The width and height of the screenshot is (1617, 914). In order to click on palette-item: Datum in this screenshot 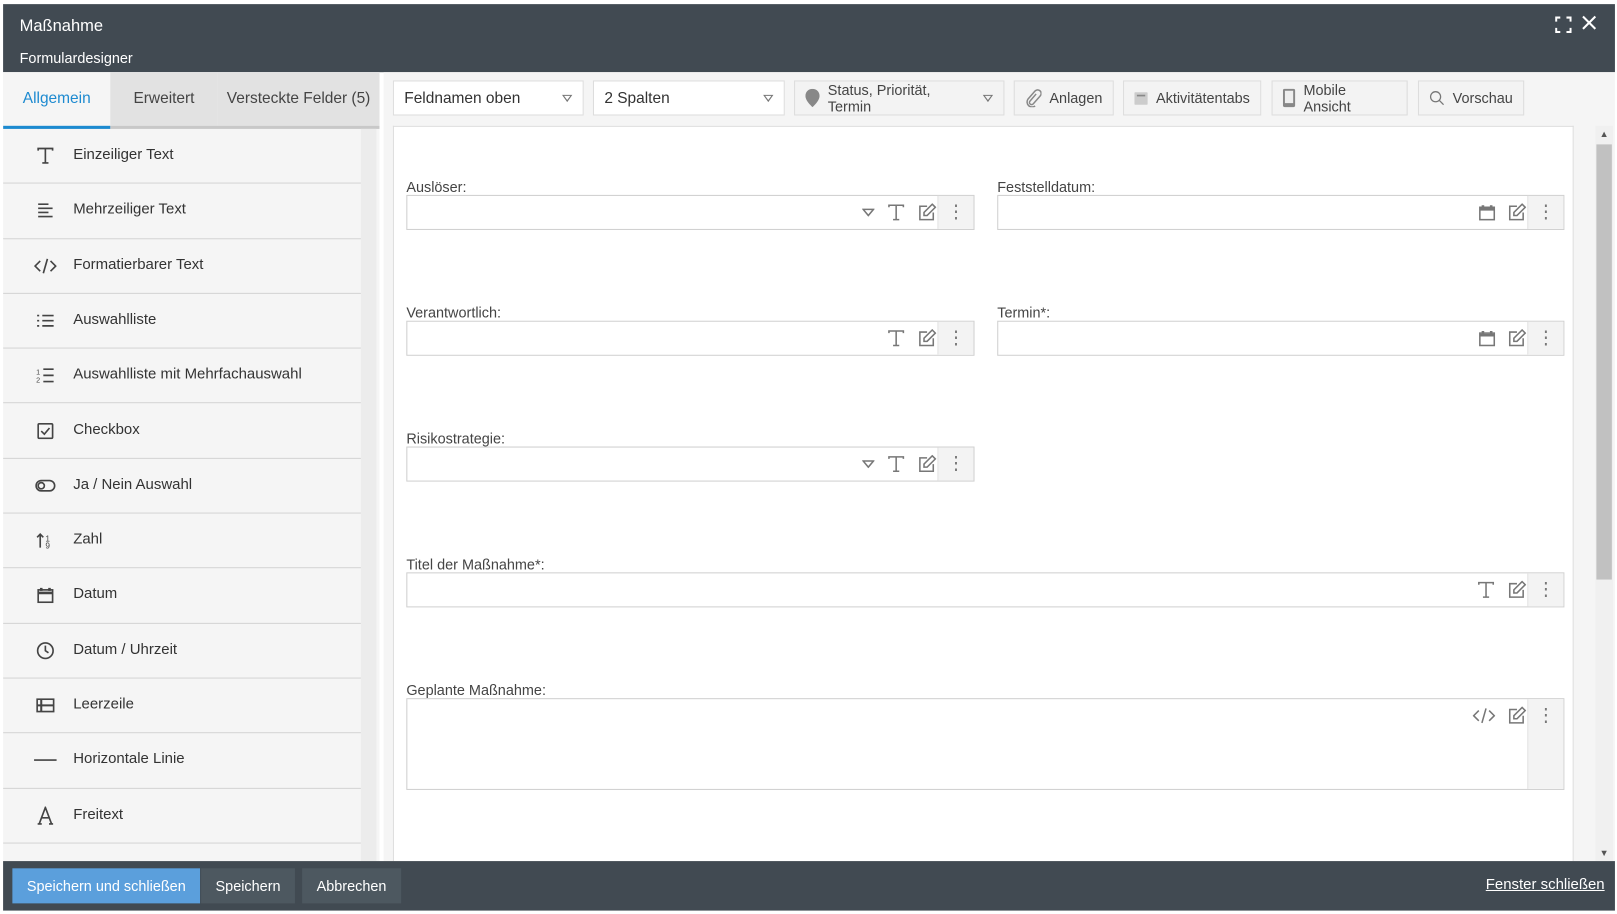, I will do `click(182, 596)`.